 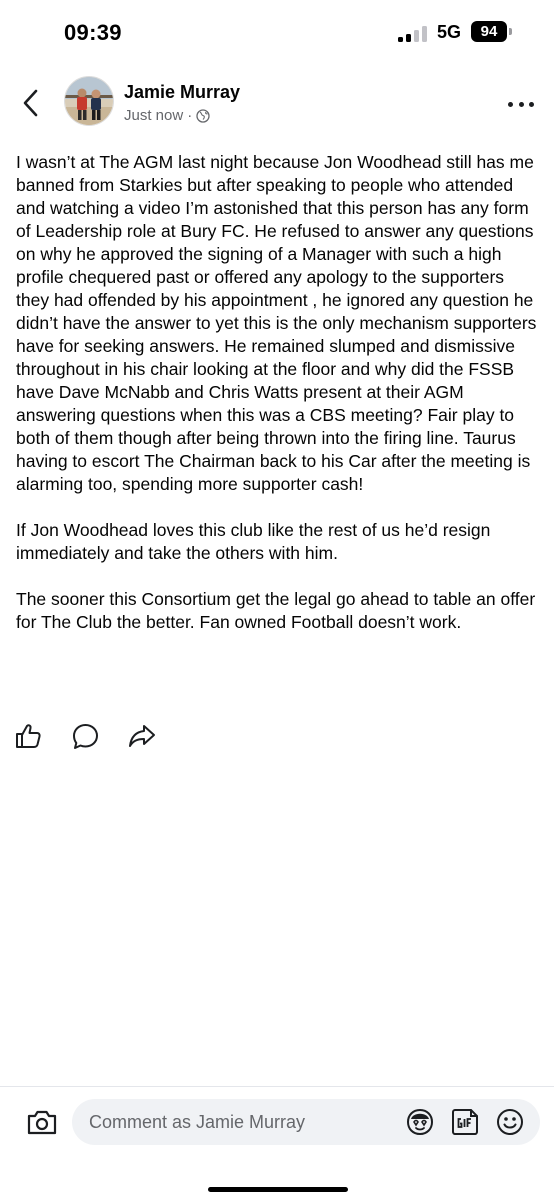 I want to click on camera-button, so click(x=42, y=1122).